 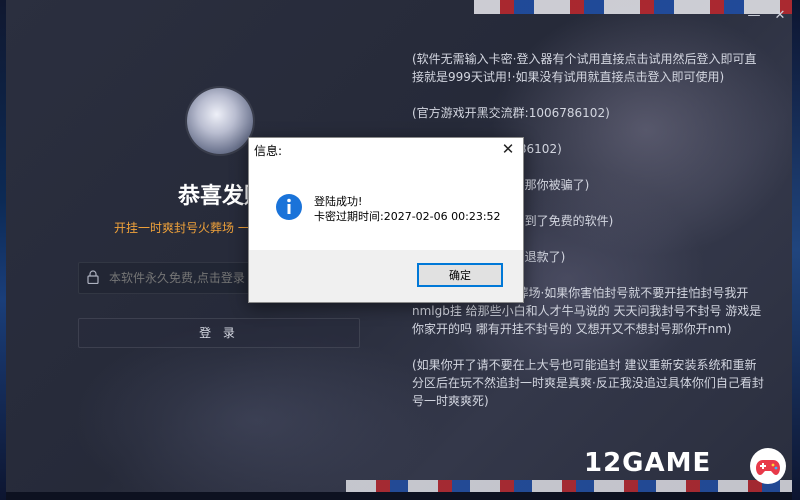 I want to click on dialog-message-line1: 登陆成功!, so click(x=338, y=201).